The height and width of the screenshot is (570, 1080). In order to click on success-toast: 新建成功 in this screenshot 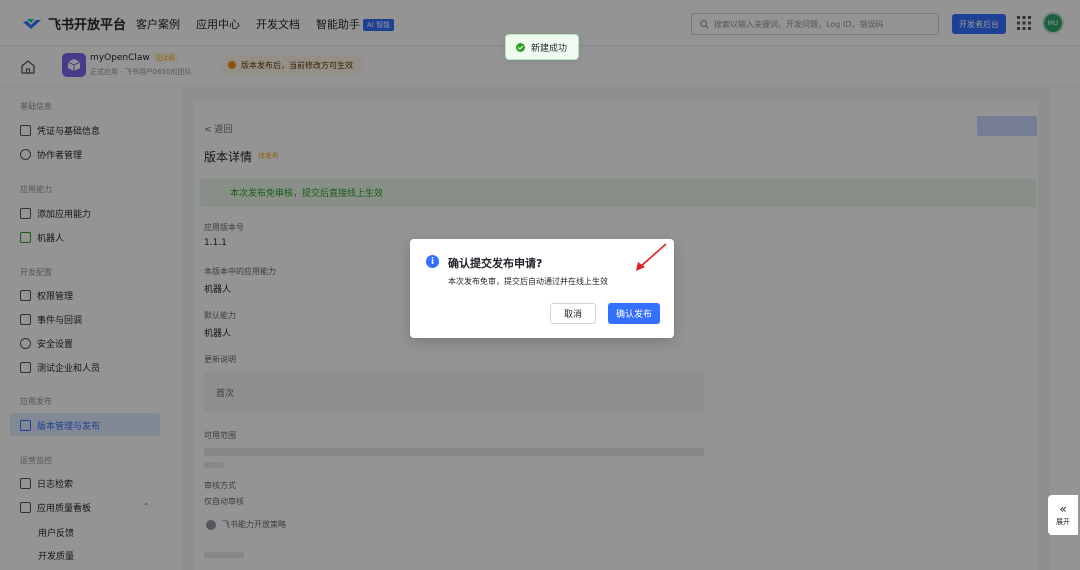, I will do `click(542, 47)`.